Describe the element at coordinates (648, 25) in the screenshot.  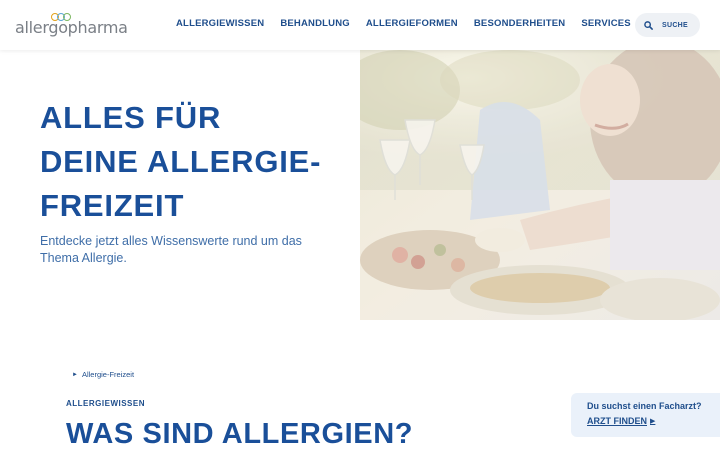
I see `search-icon` at that location.